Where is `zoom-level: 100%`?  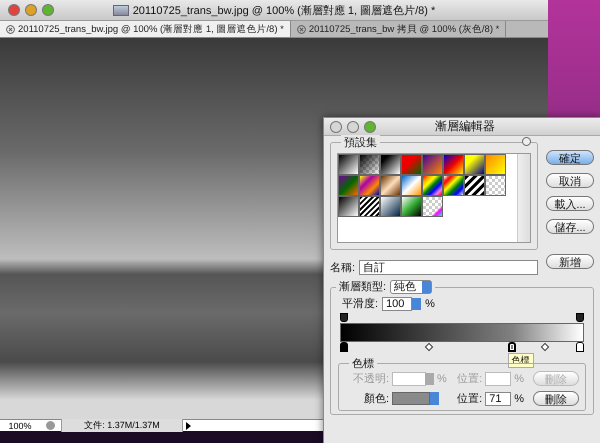
zoom-level: 100% is located at coordinates (20, 425).